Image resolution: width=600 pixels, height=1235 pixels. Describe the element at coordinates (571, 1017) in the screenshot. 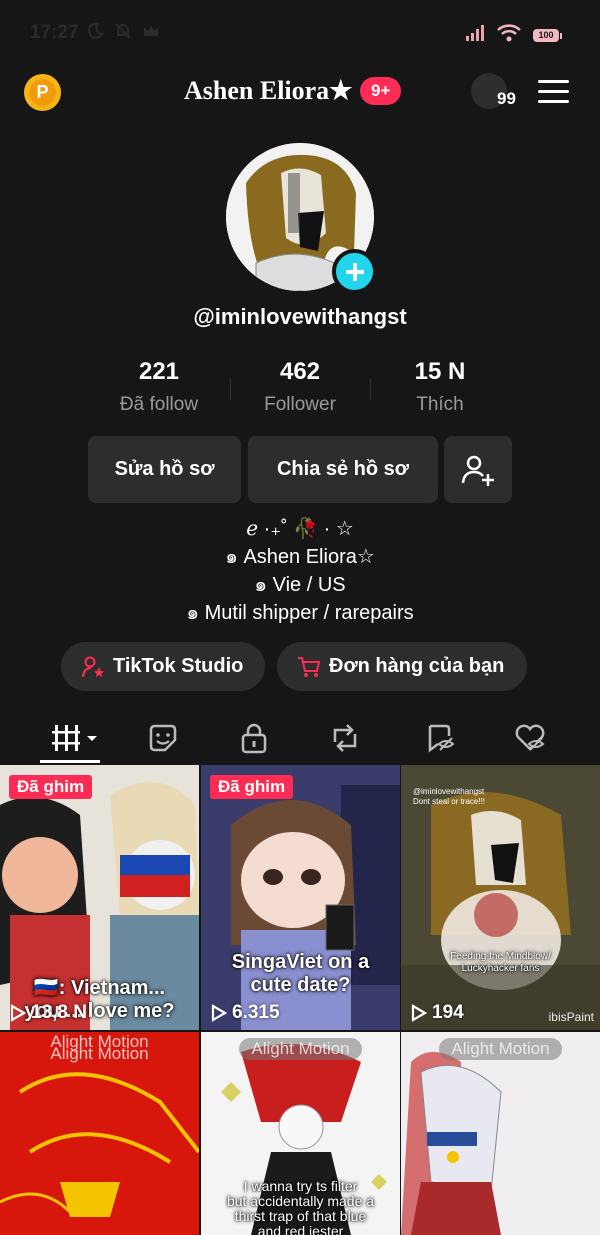

I see `ibispaint-watermark: ibisPaint` at that location.